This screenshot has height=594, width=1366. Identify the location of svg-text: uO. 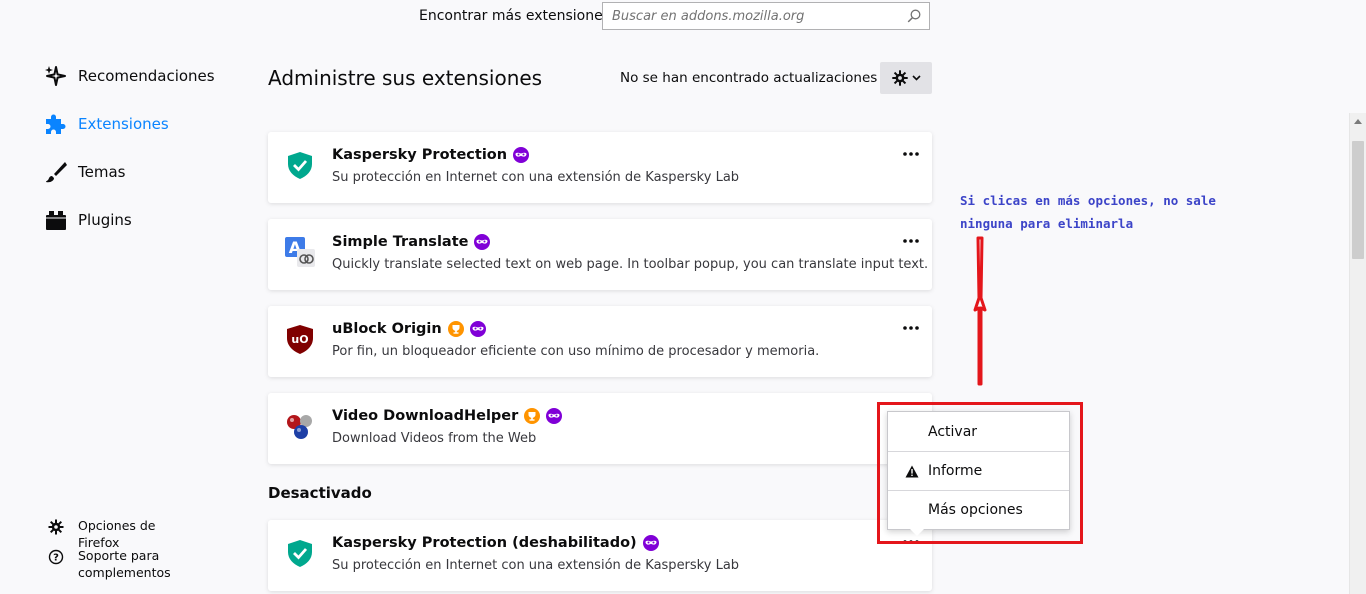
(299, 339).